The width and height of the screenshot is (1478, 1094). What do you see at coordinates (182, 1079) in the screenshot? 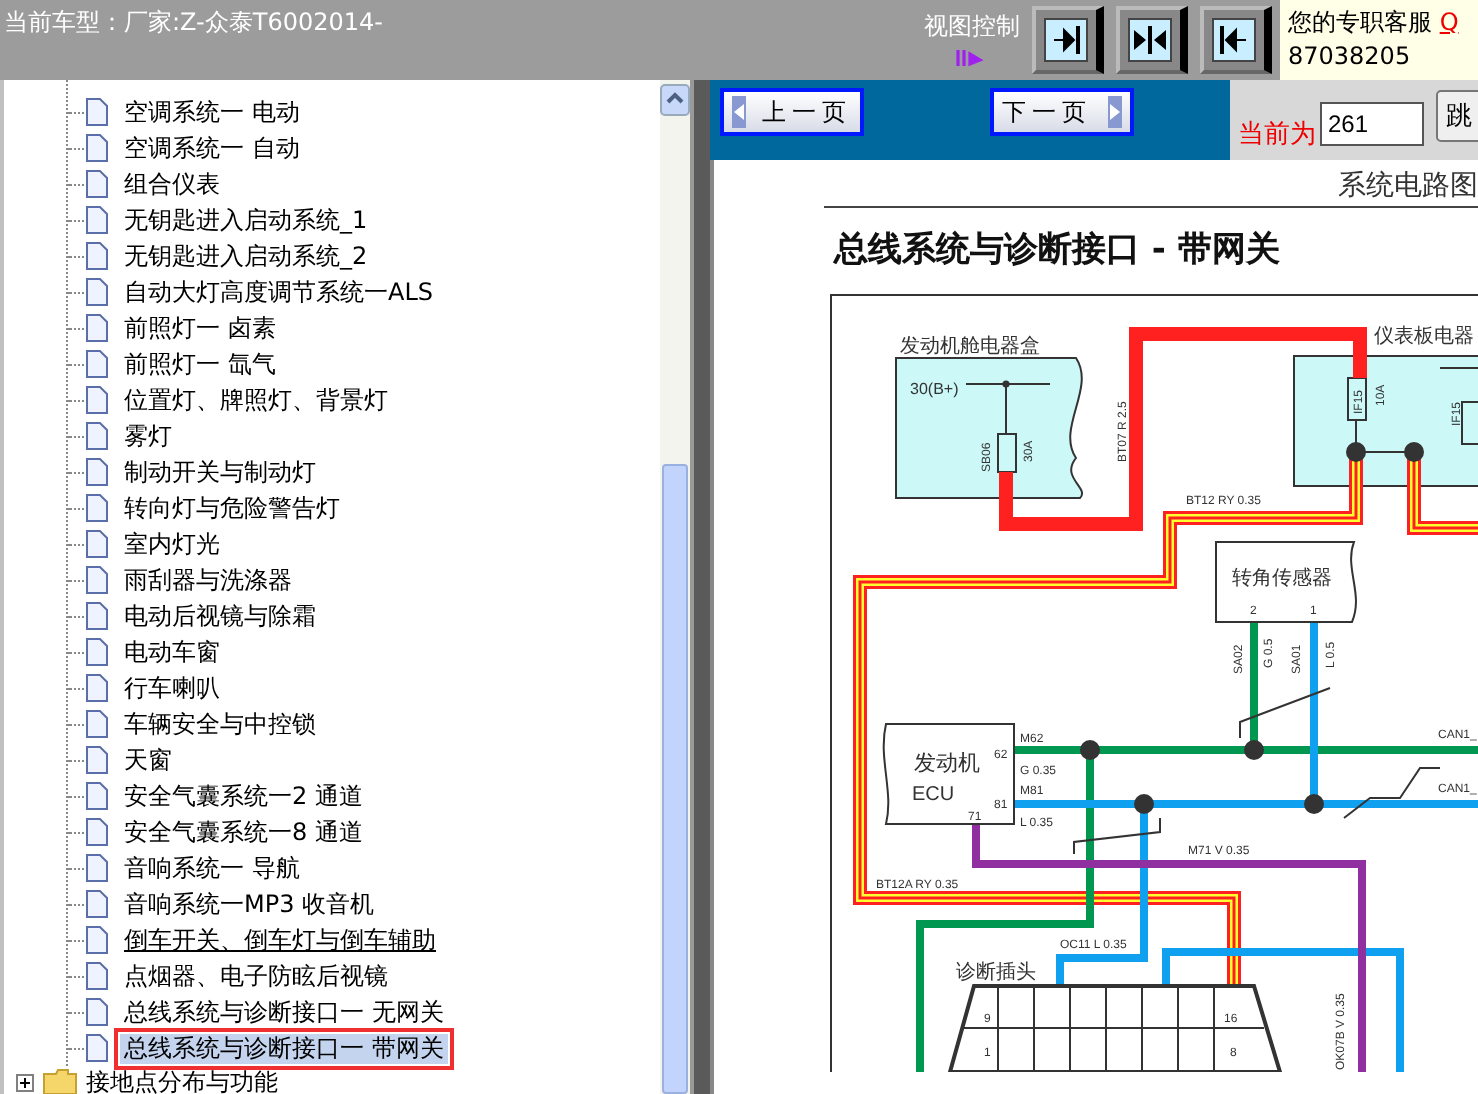
I see `tree-folder: 接地点分布与功能` at bounding box center [182, 1079].